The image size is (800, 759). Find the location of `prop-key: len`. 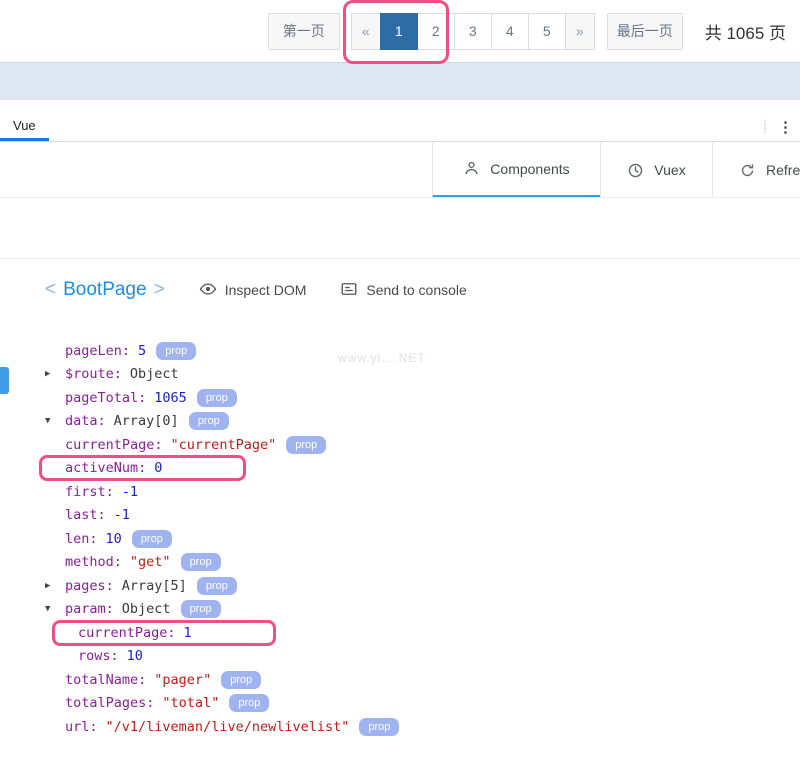

prop-key: len is located at coordinates (81, 539).